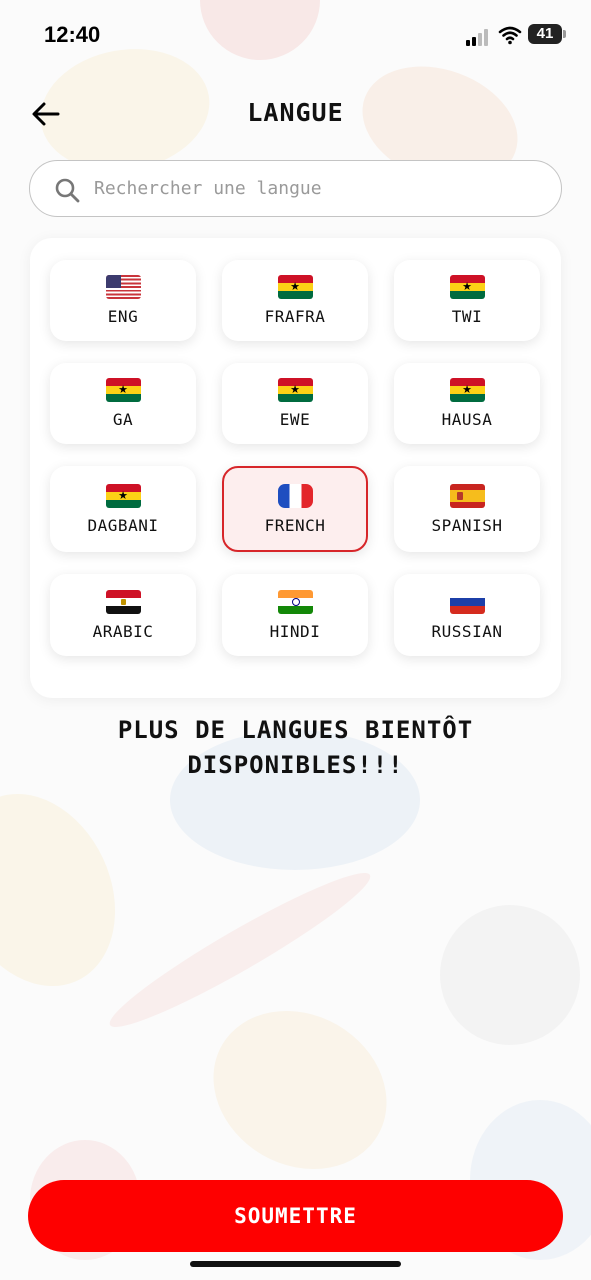  I want to click on language-tile-arabic: ARABIC, so click(123, 615).